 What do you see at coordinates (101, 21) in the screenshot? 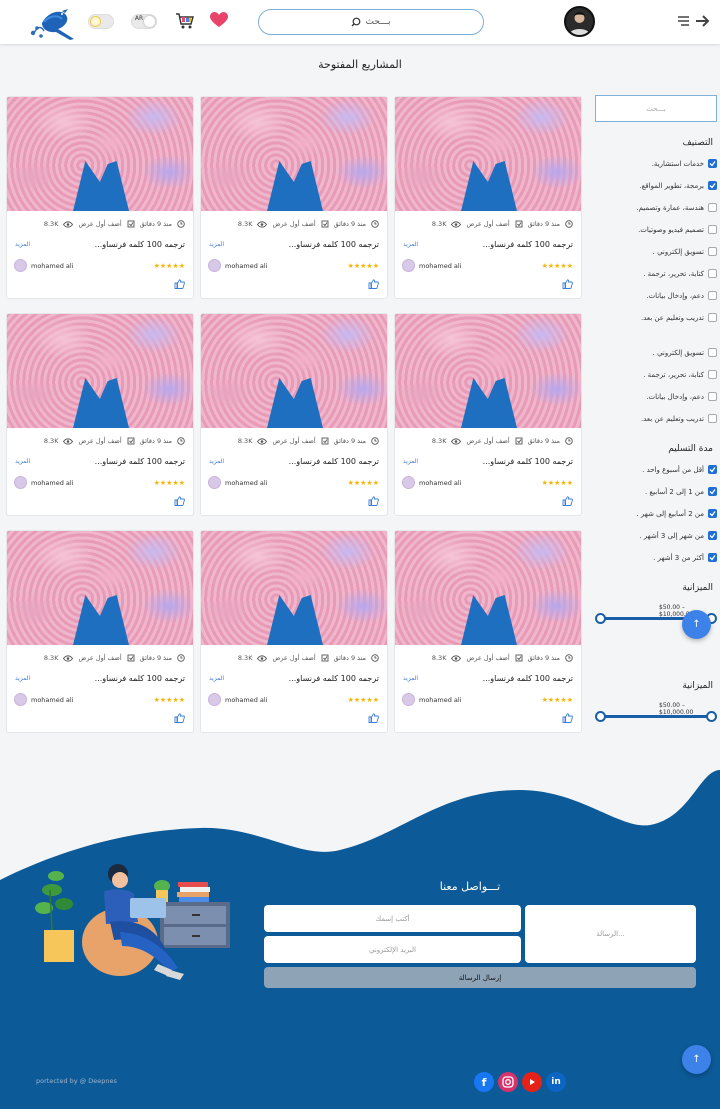
I see `theme-toggle` at bounding box center [101, 21].